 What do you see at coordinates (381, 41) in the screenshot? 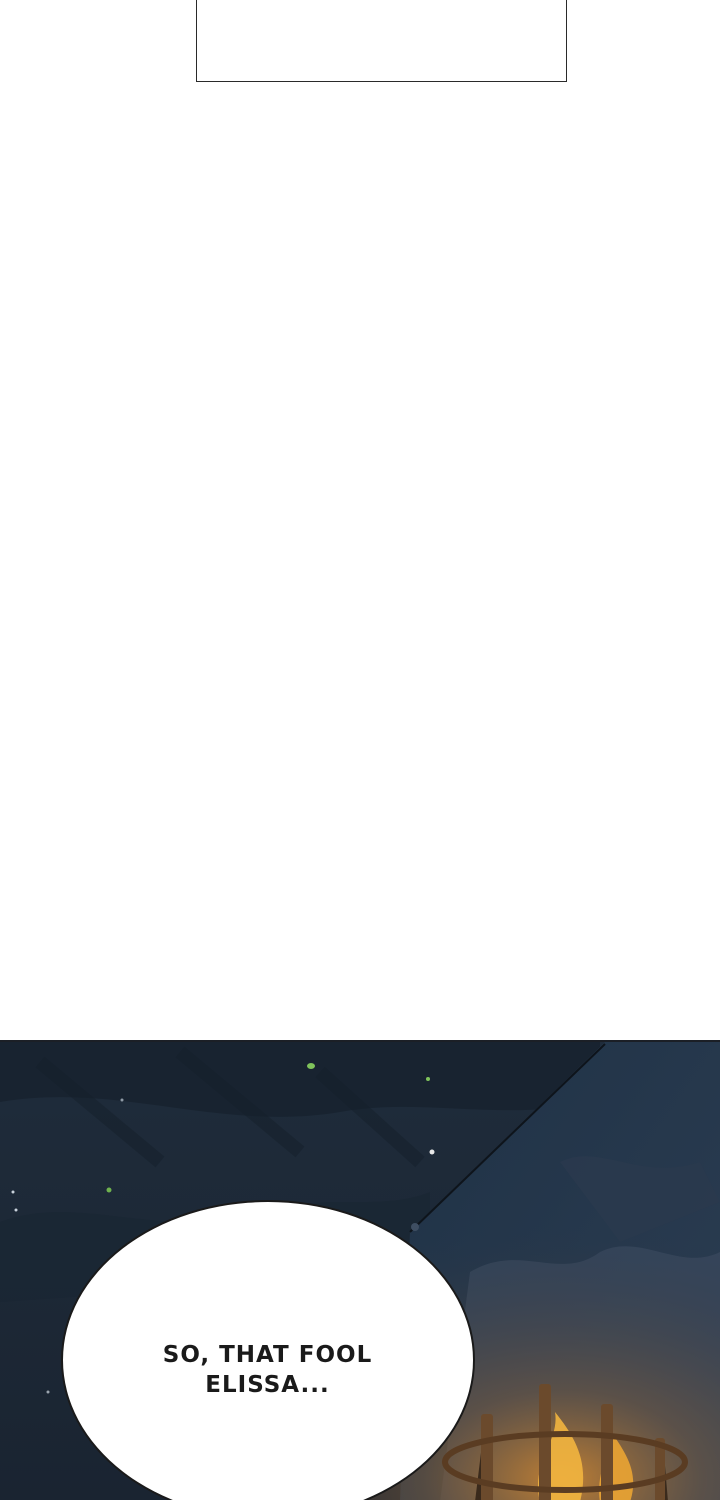
I see `empty-panel-frame` at bounding box center [381, 41].